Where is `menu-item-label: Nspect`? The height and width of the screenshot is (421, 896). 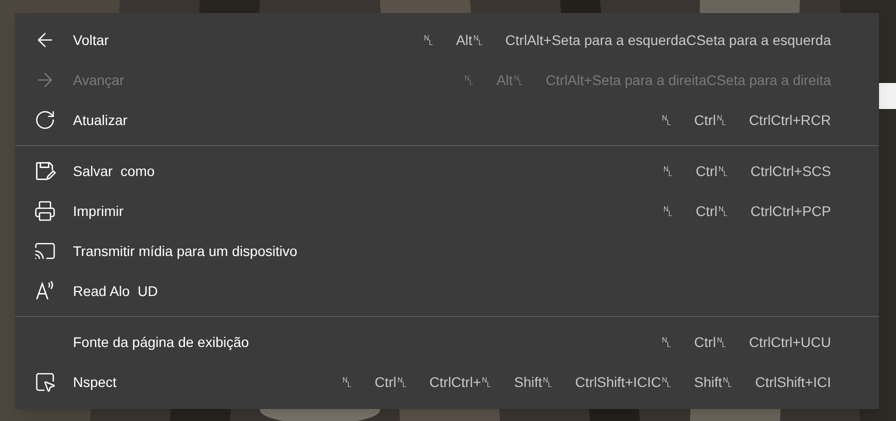 menu-item-label: Nspect is located at coordinates (95, 382).